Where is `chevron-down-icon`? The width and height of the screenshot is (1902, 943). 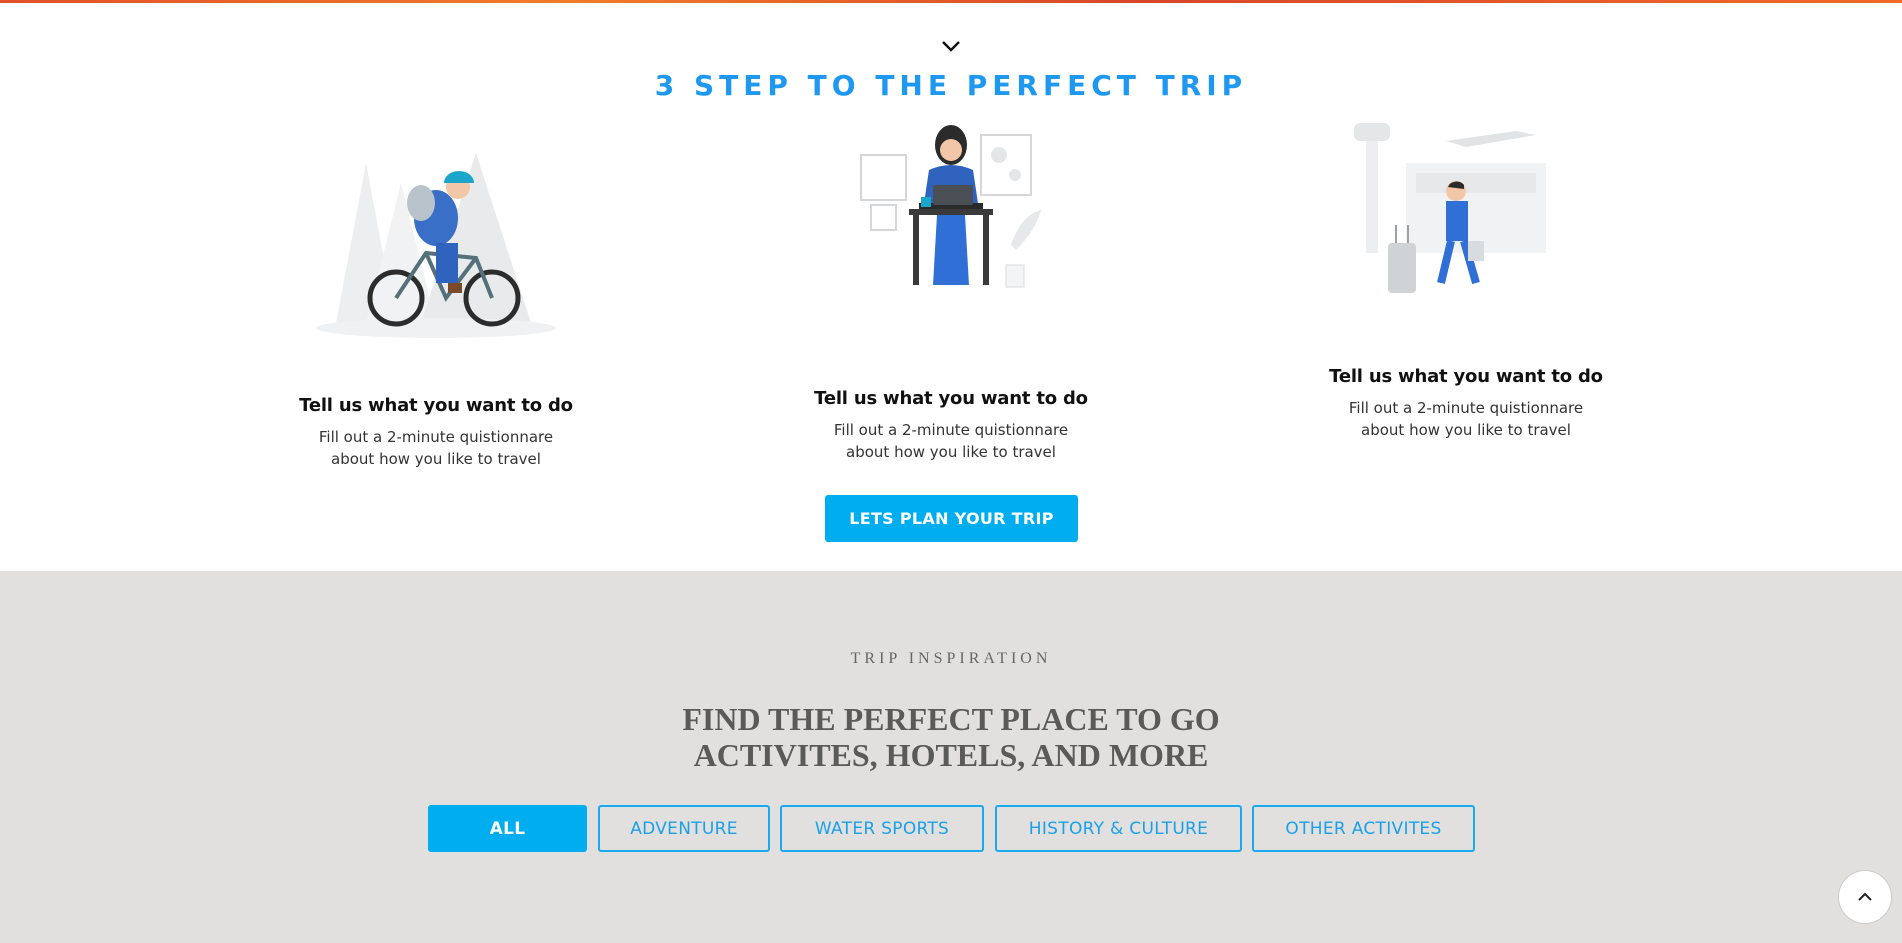
chevron-down-icon is located at coordinates (951, 46).